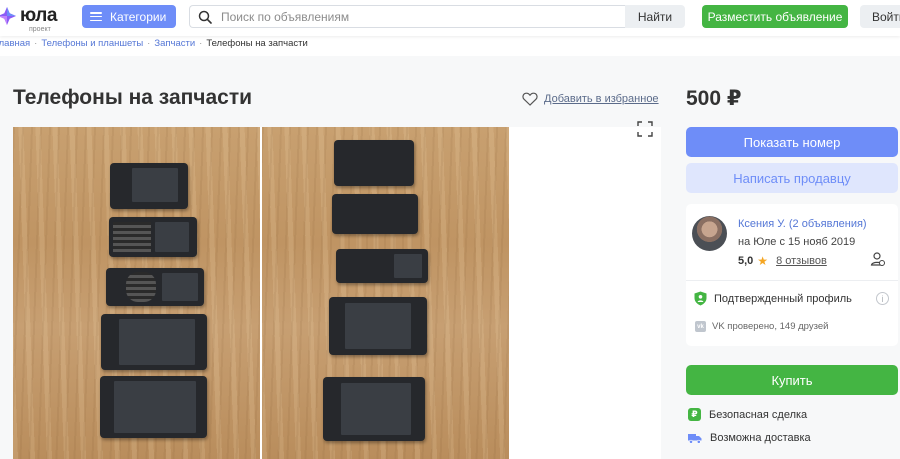 This screenshot has width=900, height=459. I want to click on ruble-icon: ₽, so click(694, 414).